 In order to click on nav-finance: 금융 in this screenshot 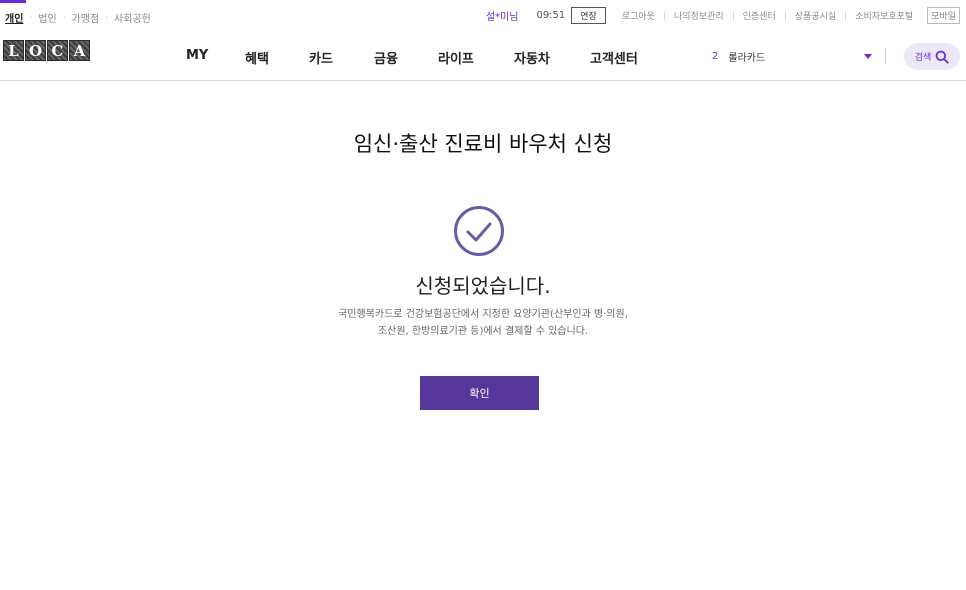, I will do `click(386, 57)`.